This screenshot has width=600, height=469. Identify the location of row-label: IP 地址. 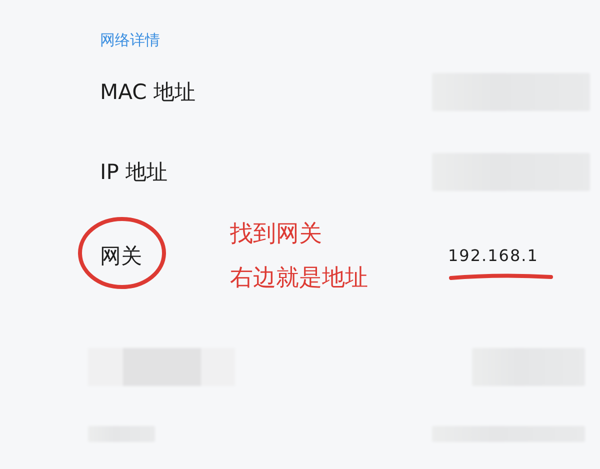
(134, 172).